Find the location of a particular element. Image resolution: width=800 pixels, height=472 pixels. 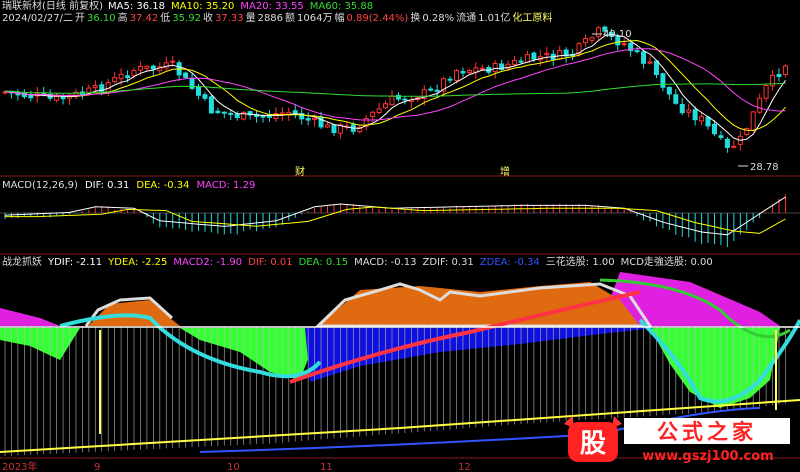

indicator-label-0: 战龙抓妖 is located at coordinates (22, 262).